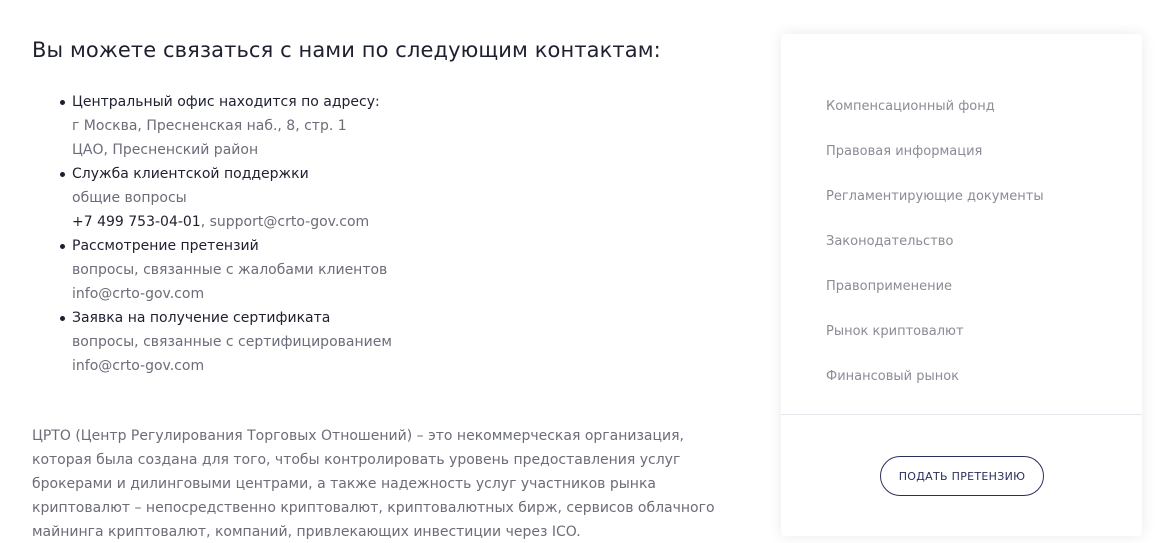 The image size is (1175, 543). Describe the element at coordinates (984, 254) in the screenshot. I see `sidebar-item-legislation: Законодательство` at that location.